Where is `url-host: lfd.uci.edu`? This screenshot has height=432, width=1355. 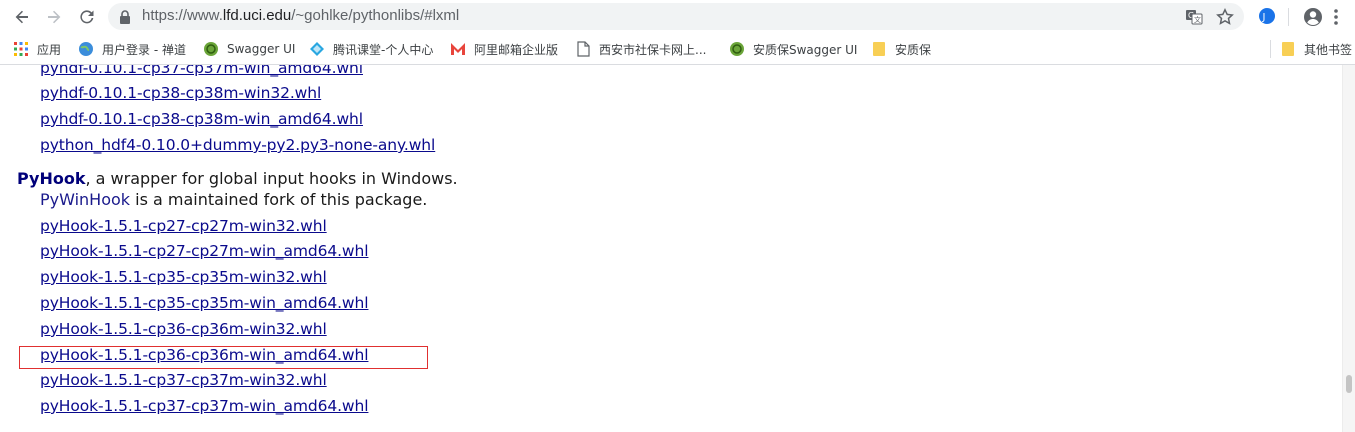
url-host: lfd.uci.edu is located at coordinates (257, 15).